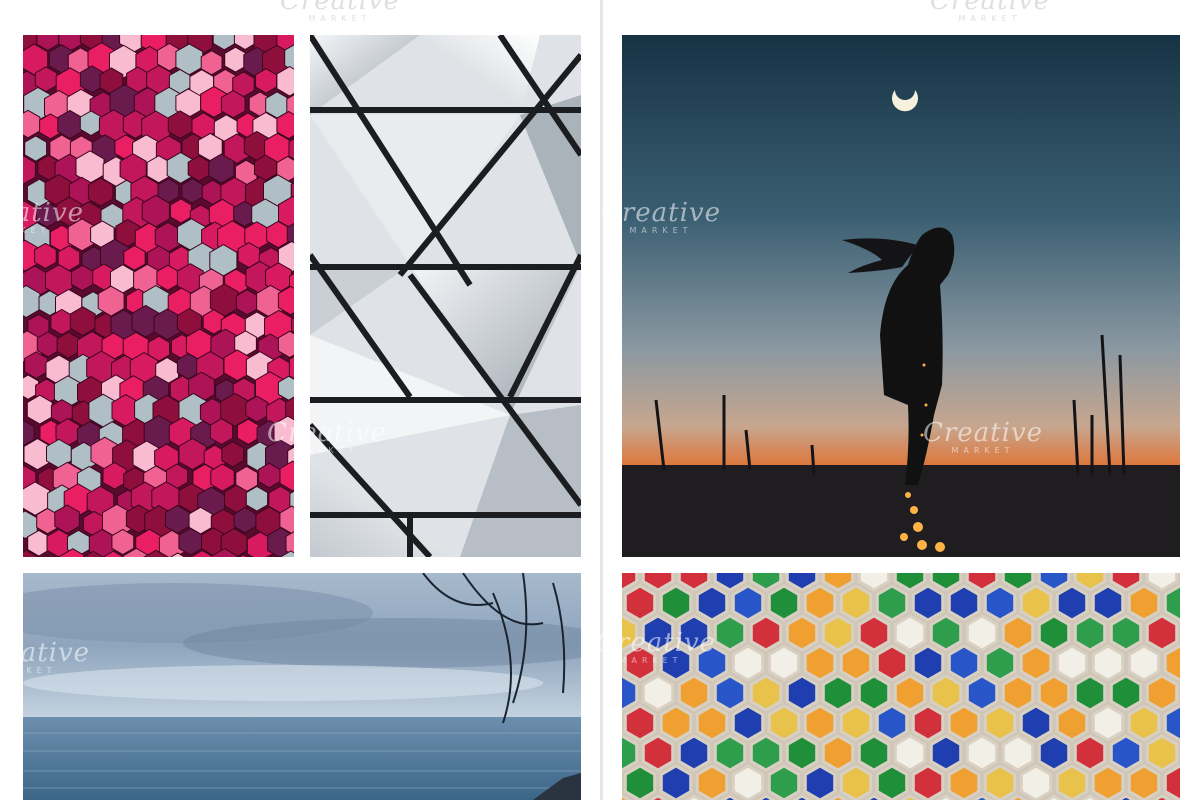  I want to click on colorful-glass-tiles-photo, so click(901, 686).